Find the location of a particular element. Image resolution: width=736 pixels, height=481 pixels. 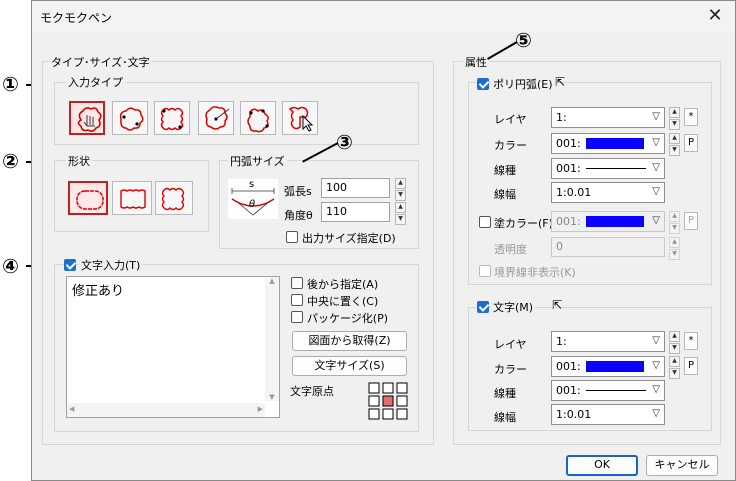

scroll-left-icon: ◀ is located at coordinates (71, 409).